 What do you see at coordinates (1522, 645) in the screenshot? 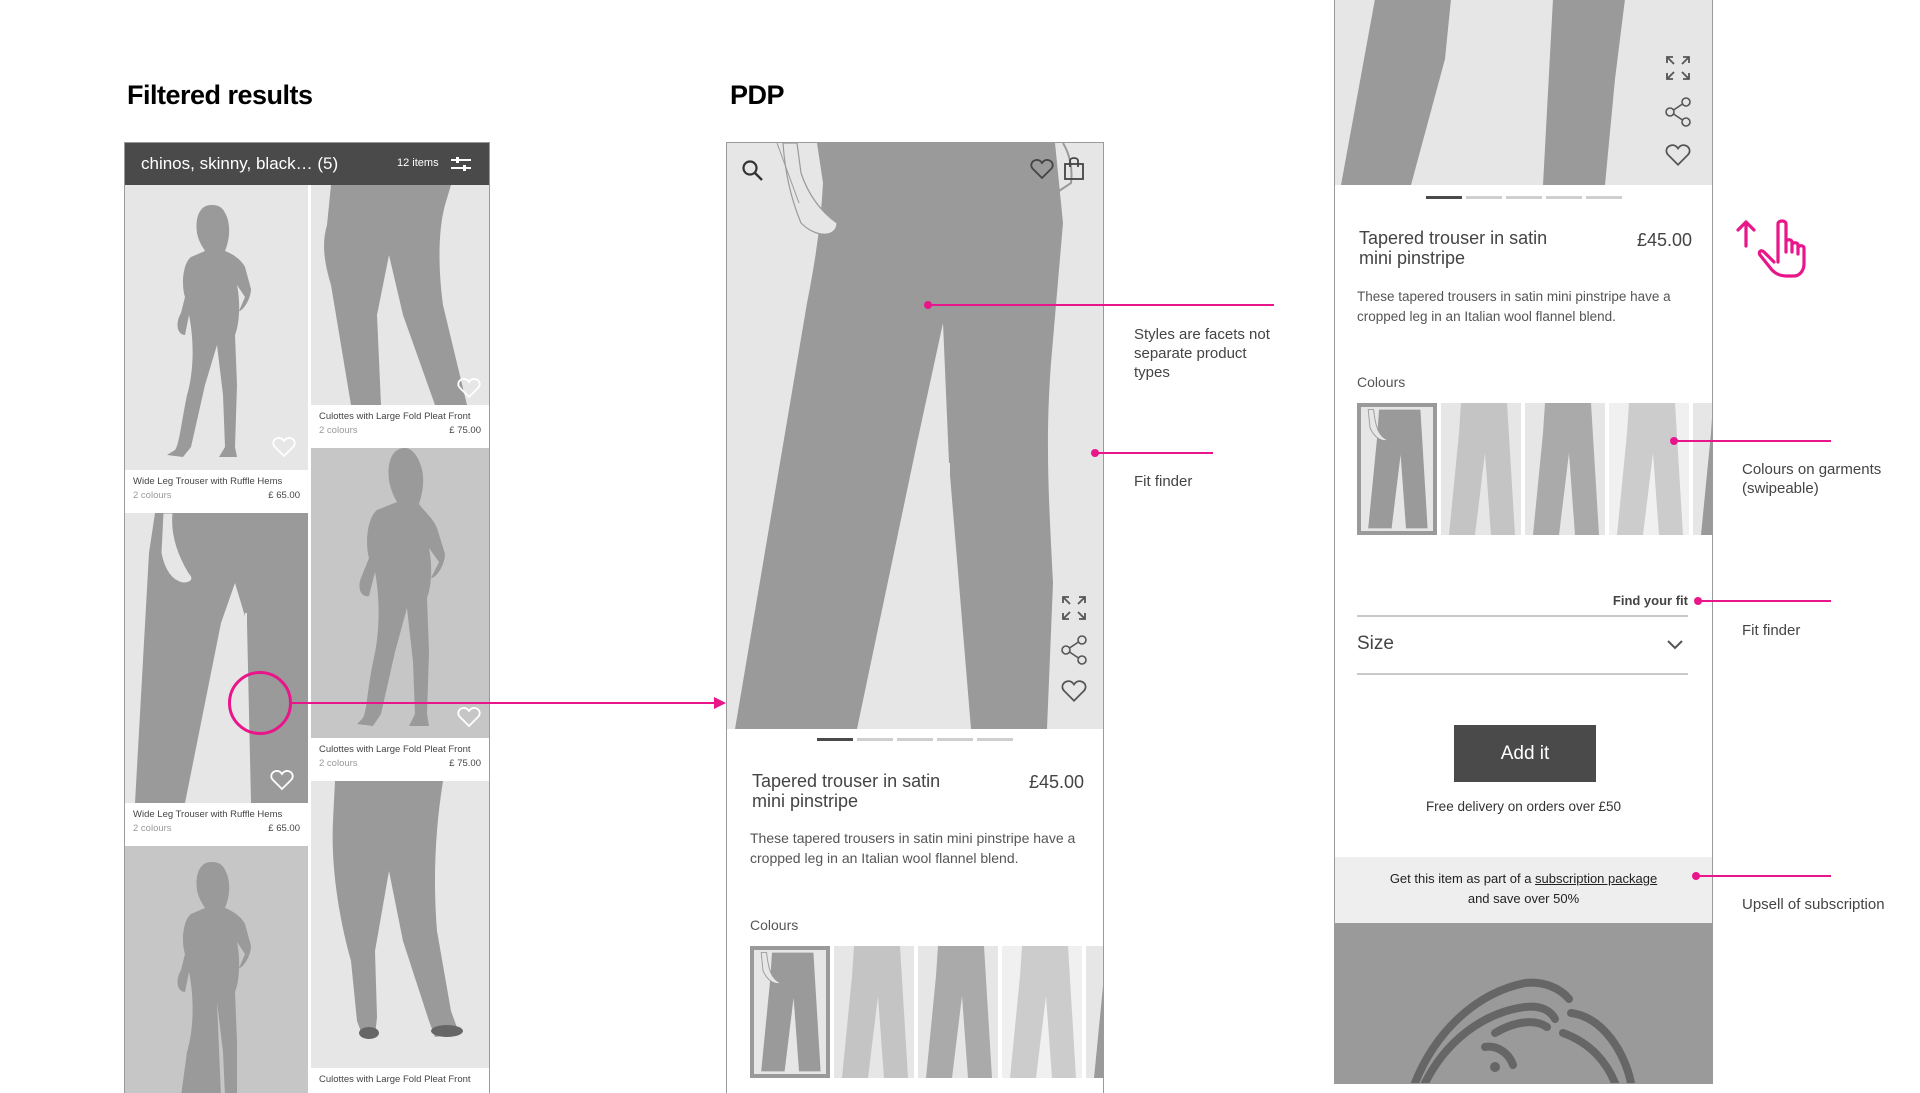
I see `size-select: Size` at bounding box center [1522, 645].